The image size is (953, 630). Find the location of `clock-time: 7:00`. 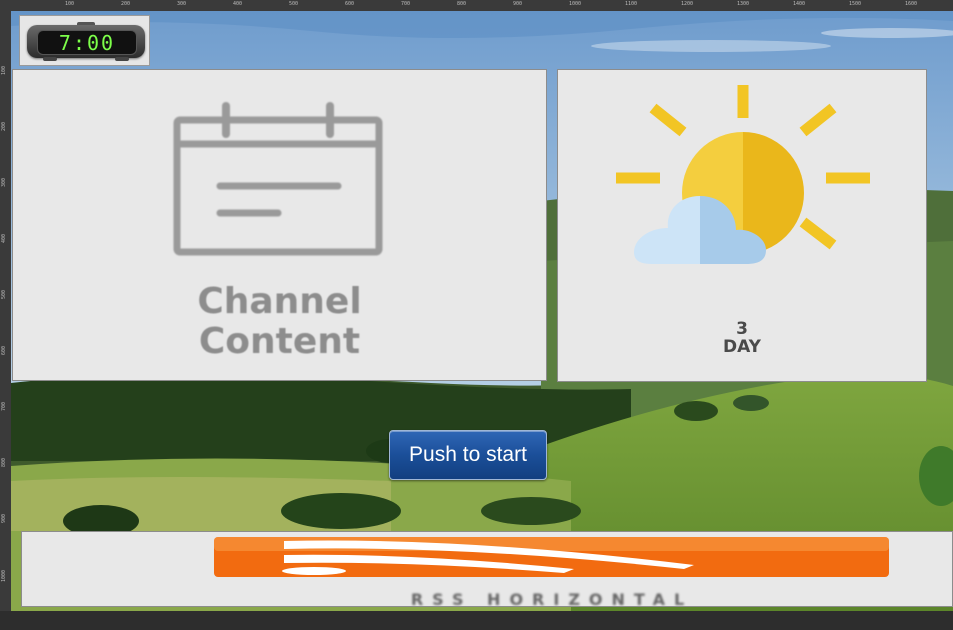

clock-time: 7:00 is located at coordinates (87, 42).